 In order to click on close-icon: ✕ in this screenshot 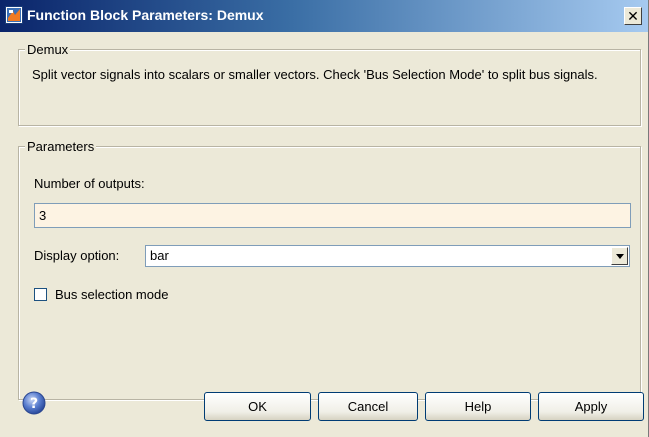, I will do `click(633, 16)`.